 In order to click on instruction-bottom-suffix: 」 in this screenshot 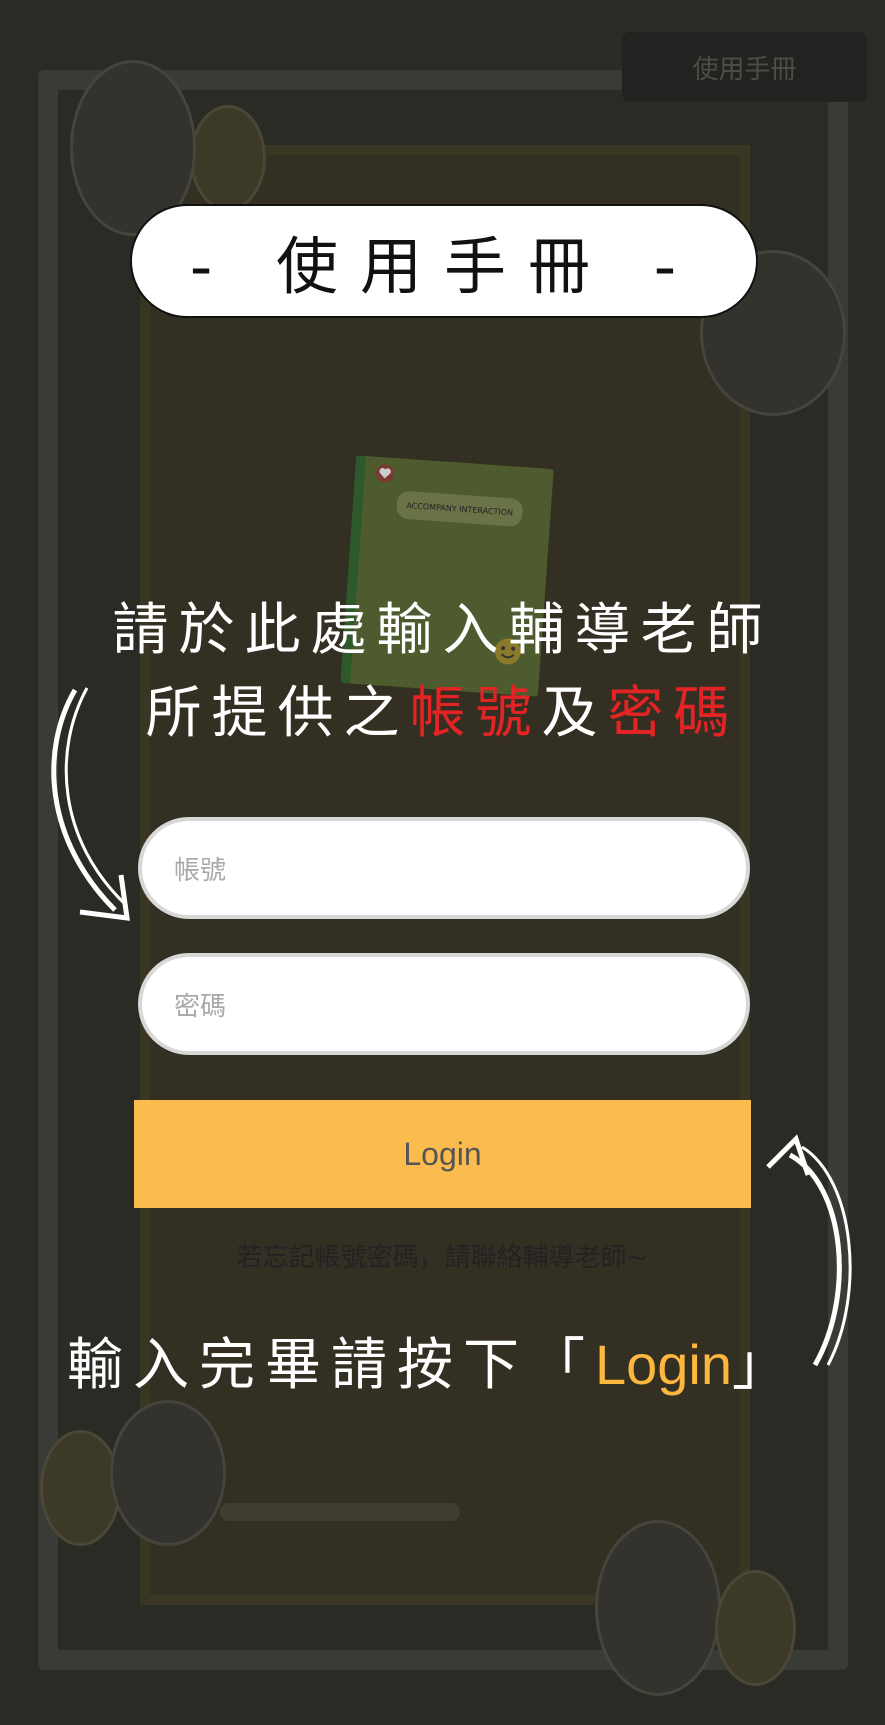, I will do `click(765, 1365)`.